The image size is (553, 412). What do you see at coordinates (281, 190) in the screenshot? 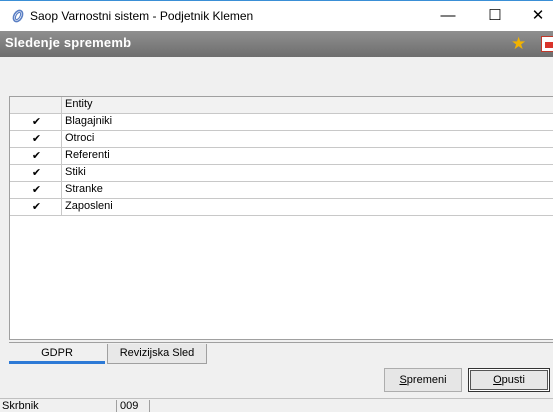
I see `table-row: ✔ Stranke` at bounding box center [281, 190].